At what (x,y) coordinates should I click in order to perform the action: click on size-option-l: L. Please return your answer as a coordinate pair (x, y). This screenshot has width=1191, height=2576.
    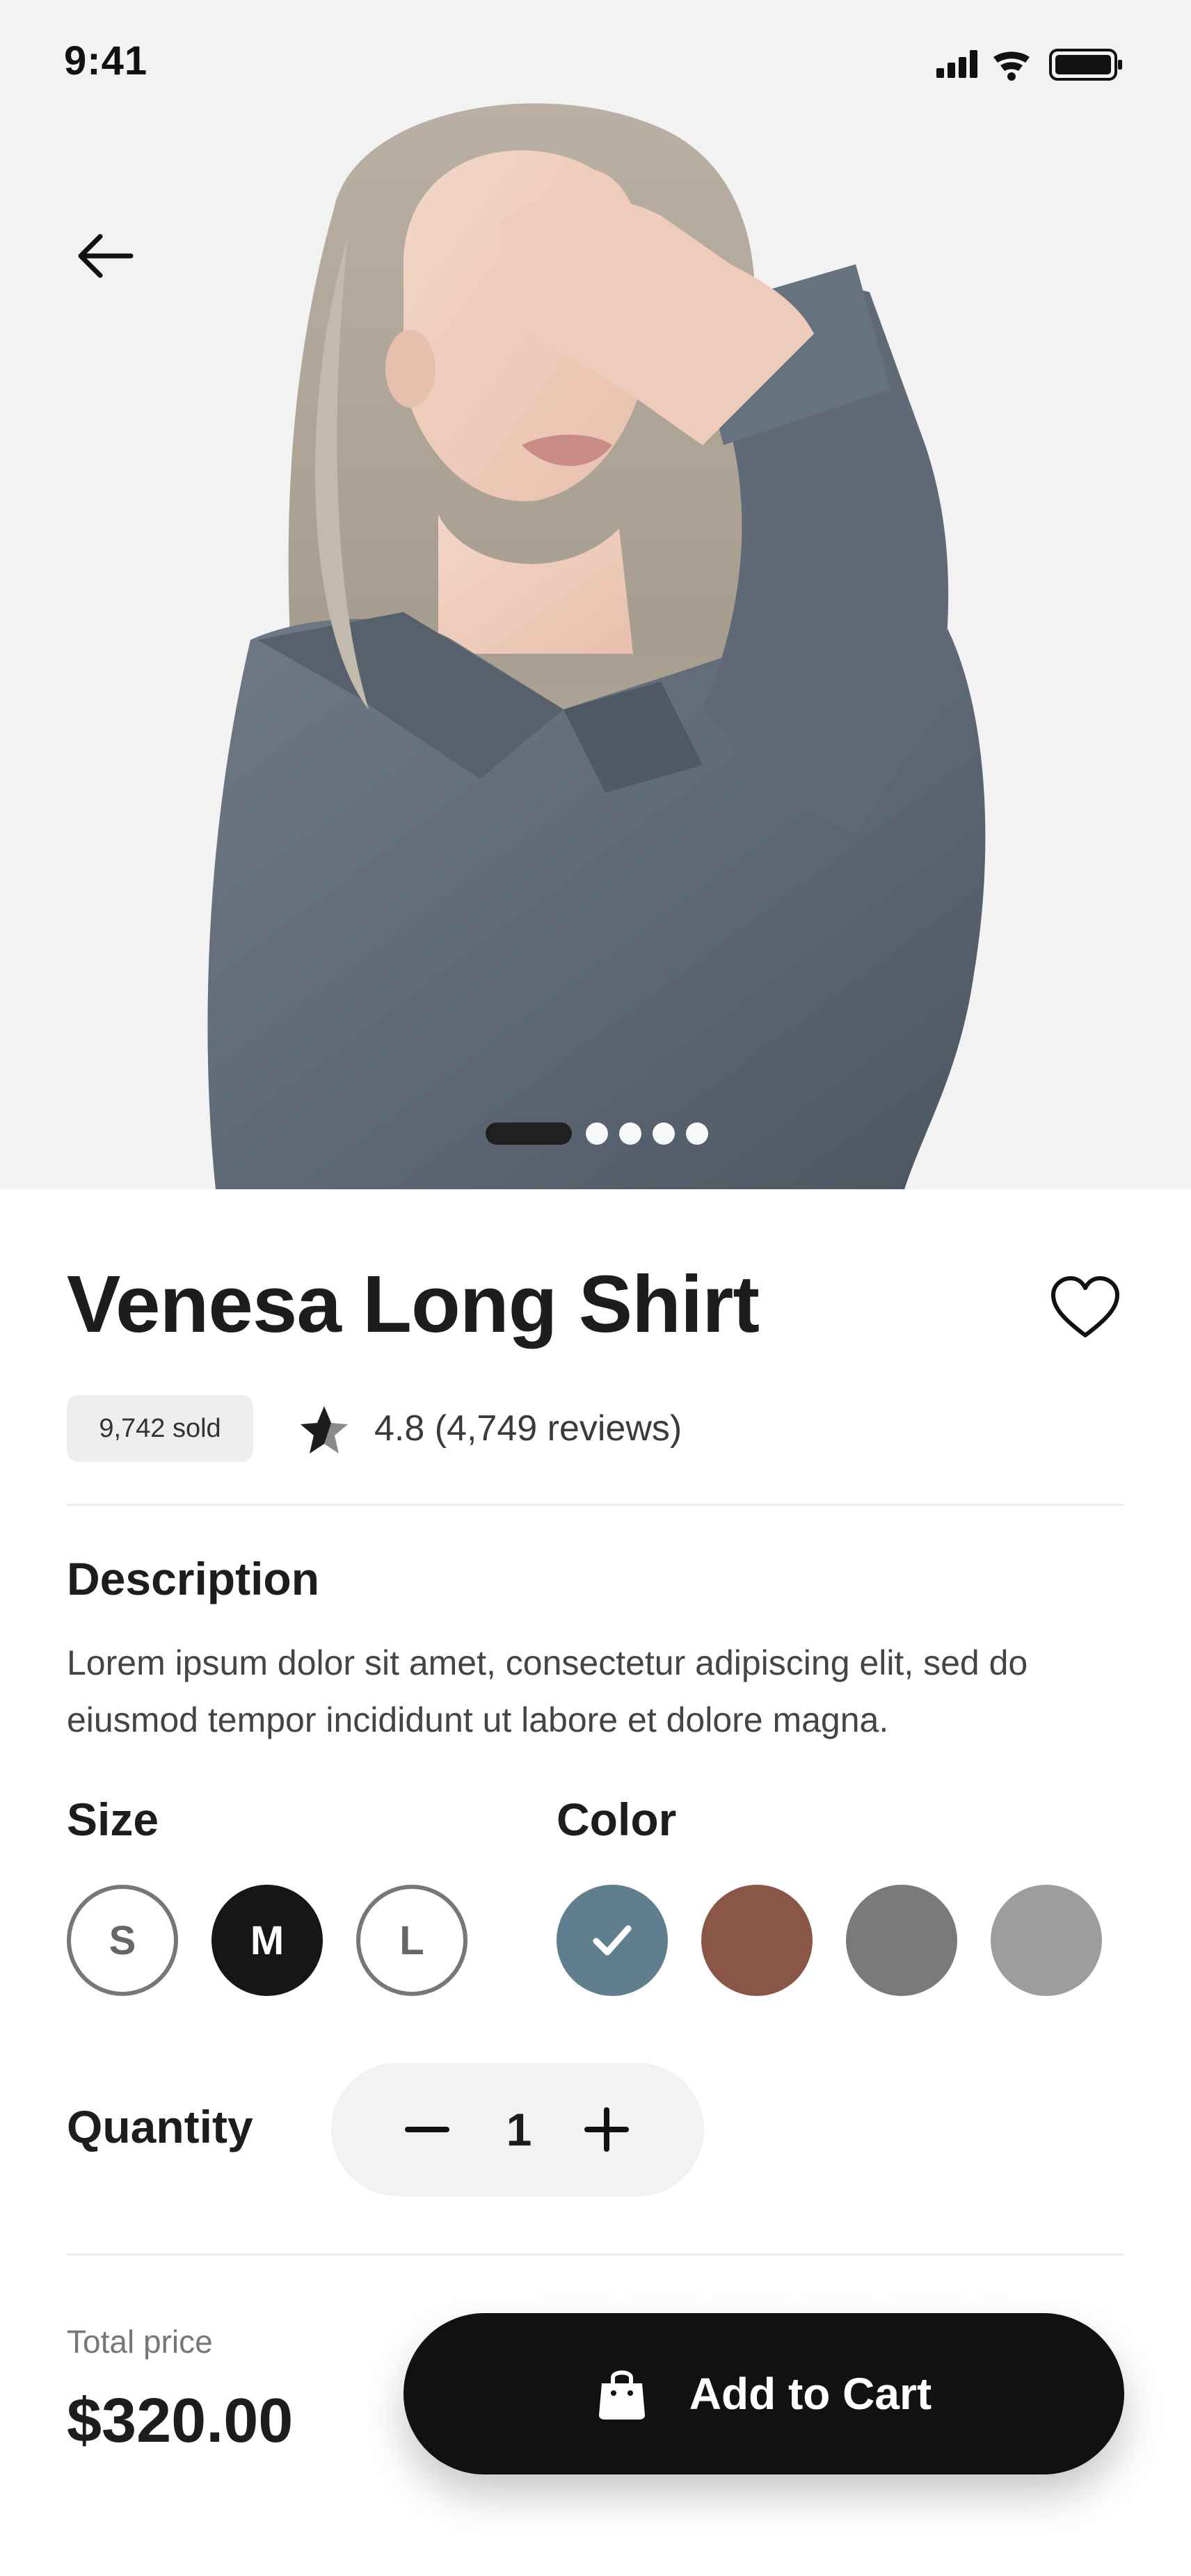
    Looking at the image, I should click on (412, 1940).